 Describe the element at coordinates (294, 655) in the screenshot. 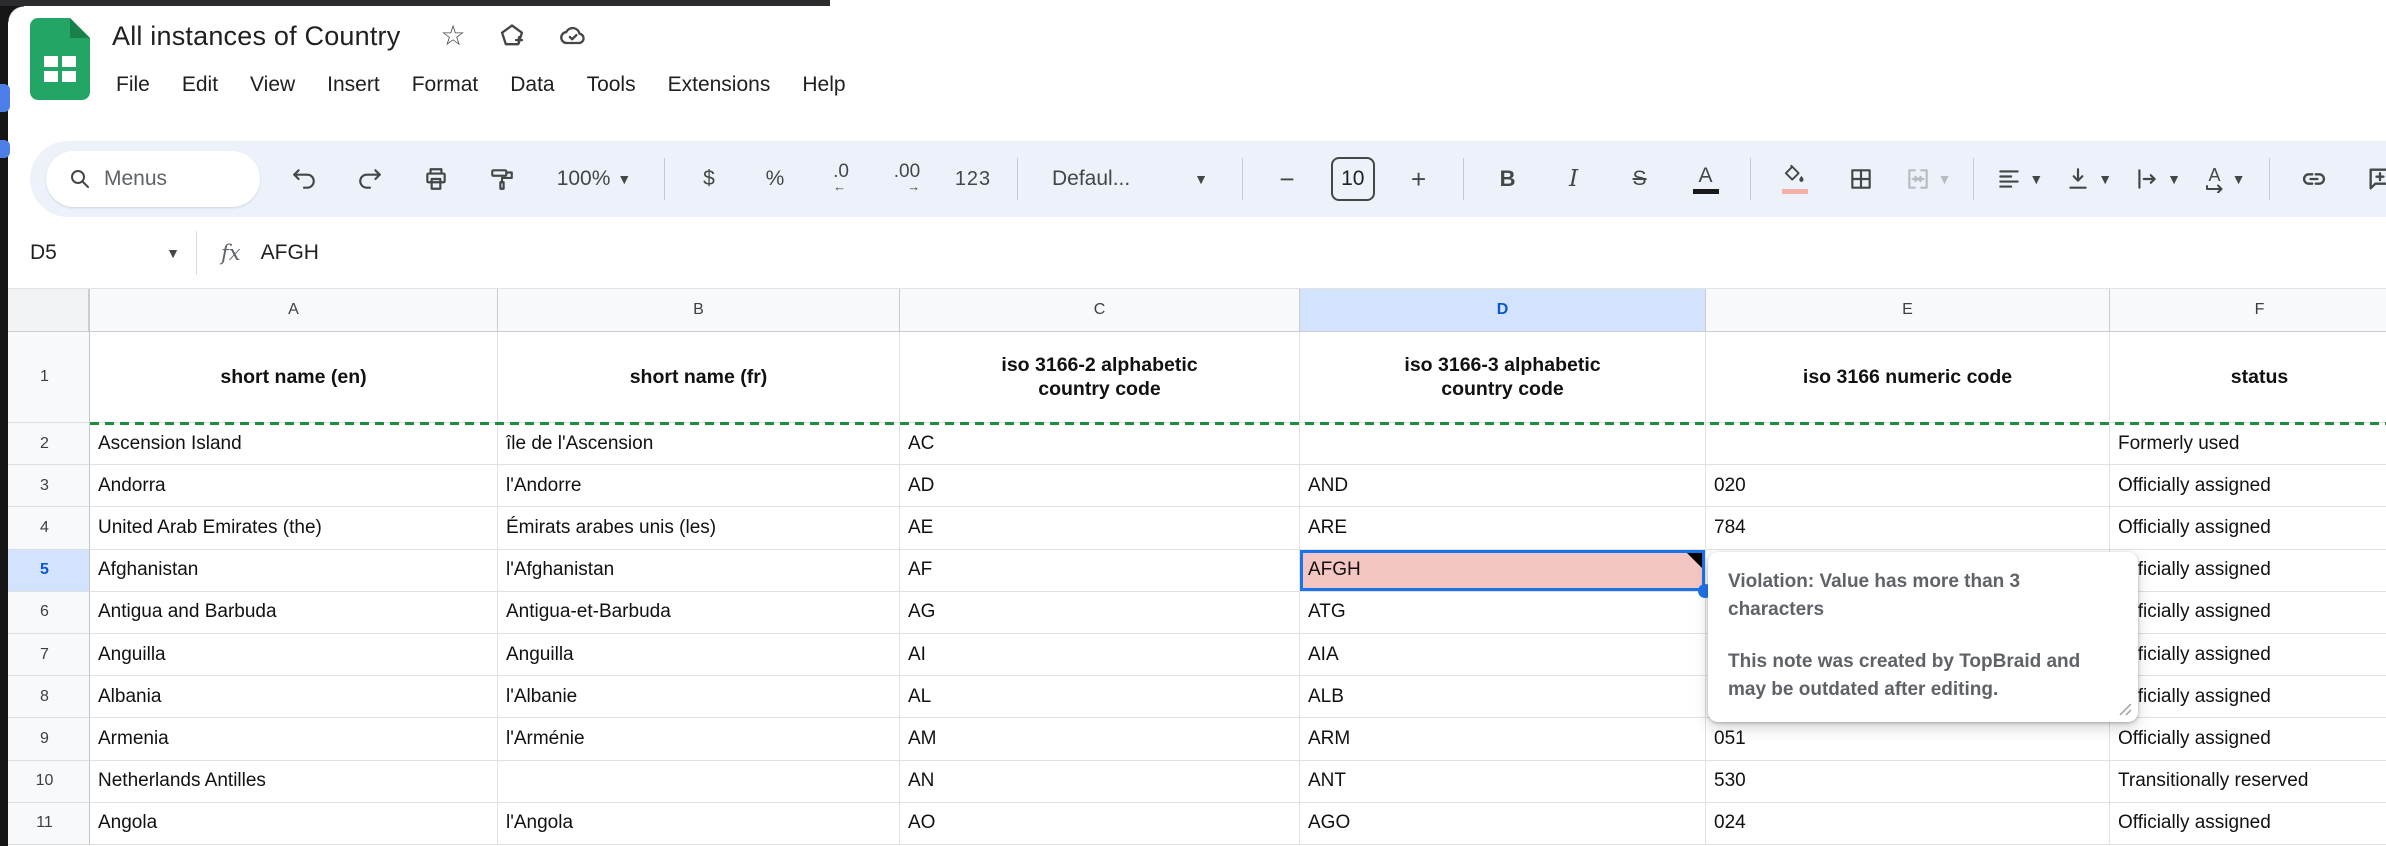

I see `cell-A7: Anguilla` at that location.